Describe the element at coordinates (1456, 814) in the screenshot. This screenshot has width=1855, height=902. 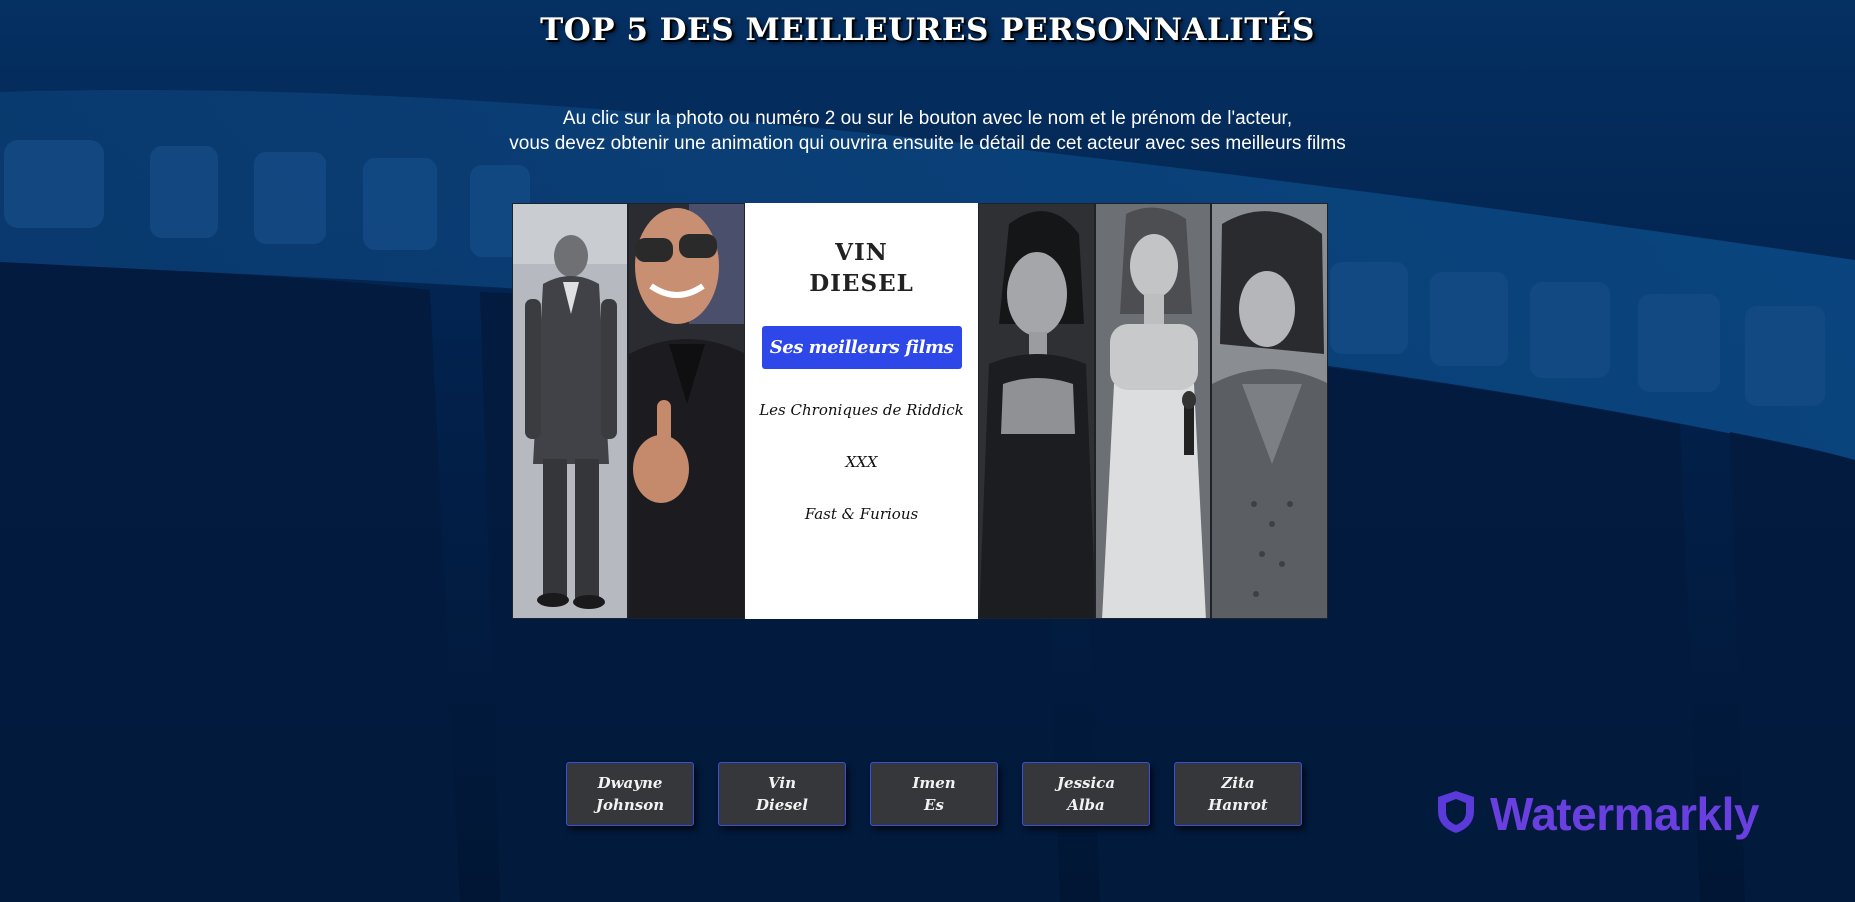
I see `shield-icon` at that location.